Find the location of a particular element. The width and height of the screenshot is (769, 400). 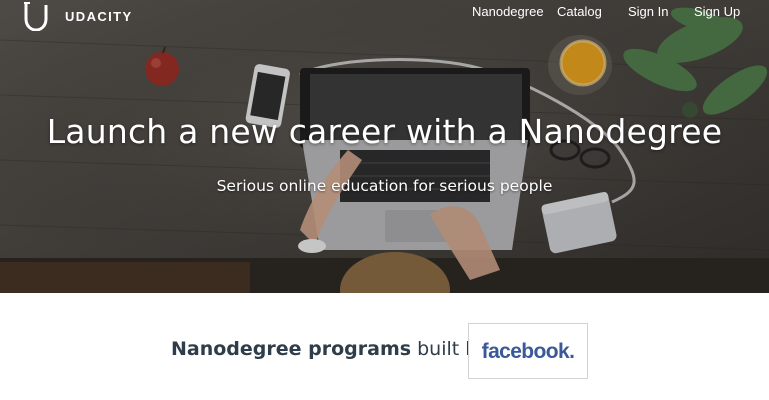

nav-link-nanodegree: Nanodegree is located at coordinates (508, 11).